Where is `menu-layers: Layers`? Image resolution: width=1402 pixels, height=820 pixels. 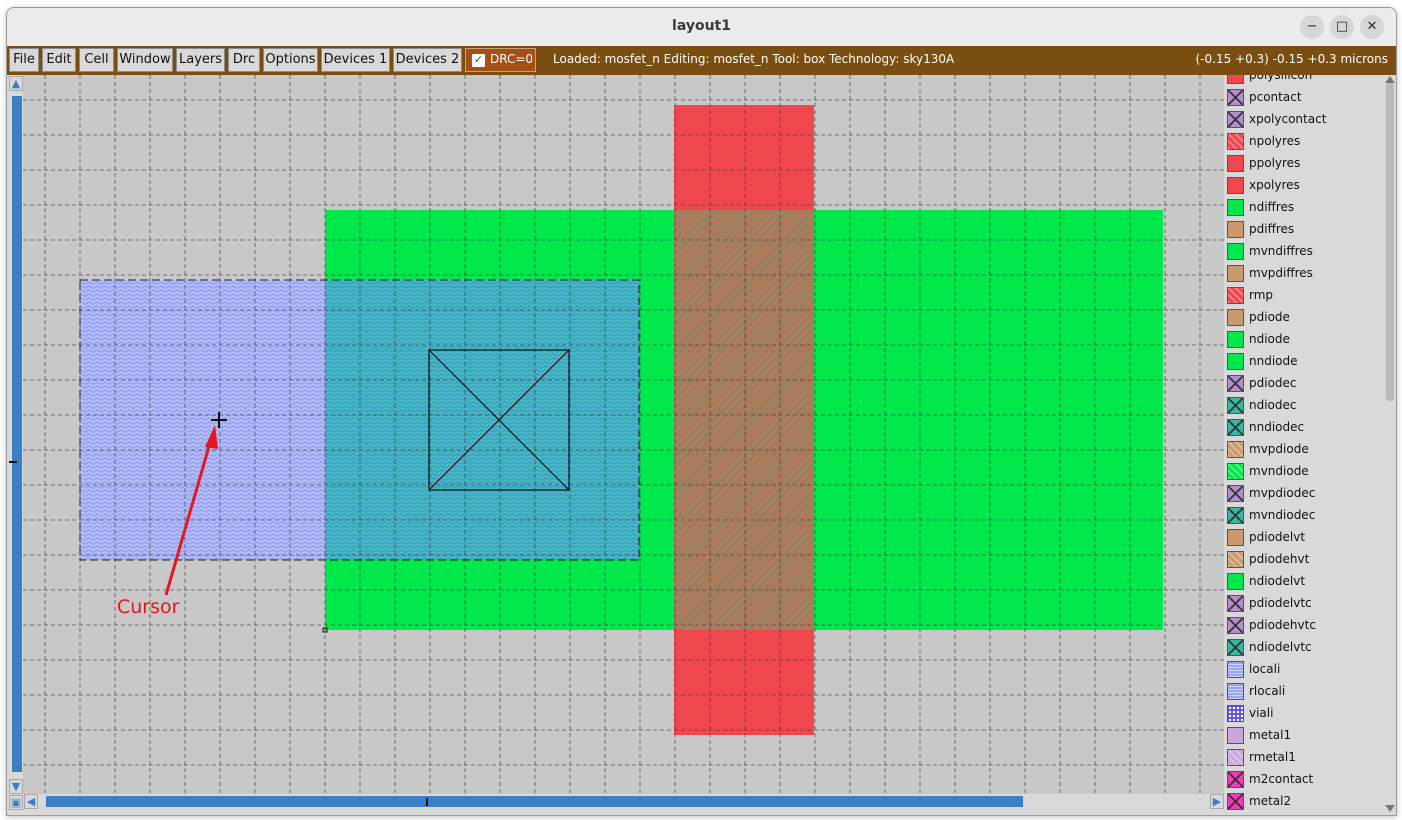 menu-layers: Layers is located at coordinates (200, 60).